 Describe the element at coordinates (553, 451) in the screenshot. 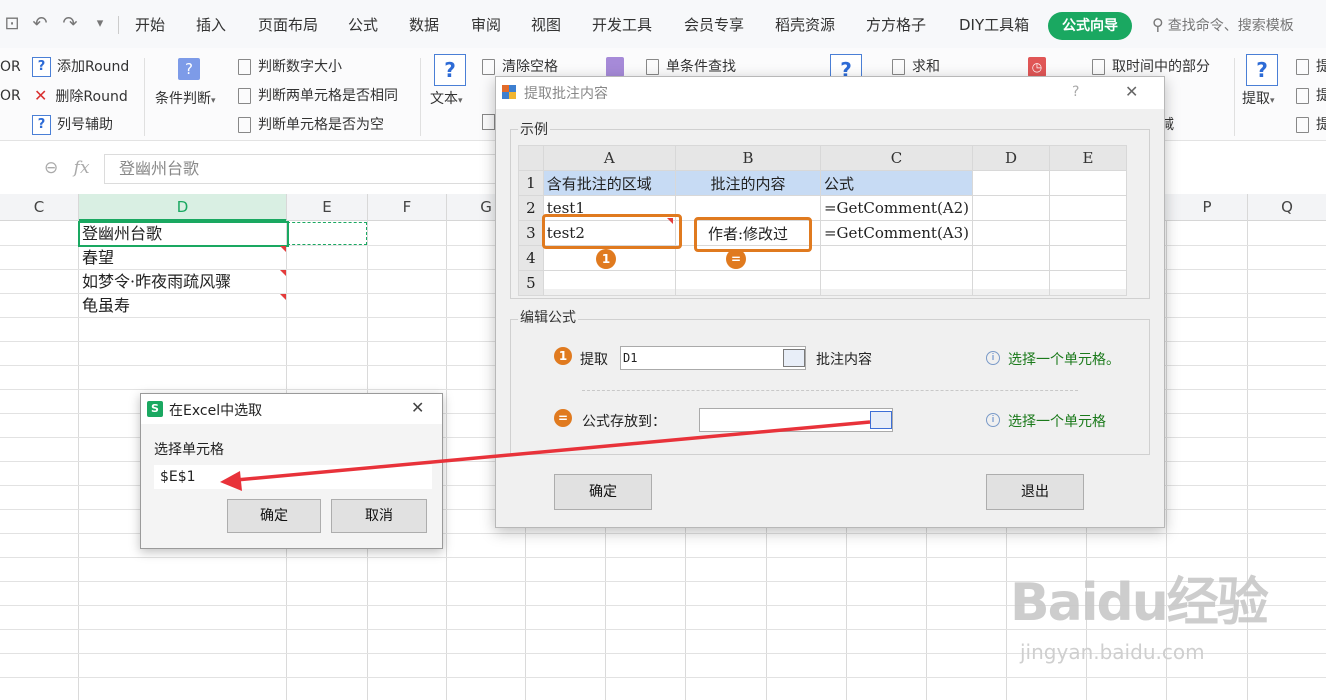

I see `annotation-arrow-line` at that location.